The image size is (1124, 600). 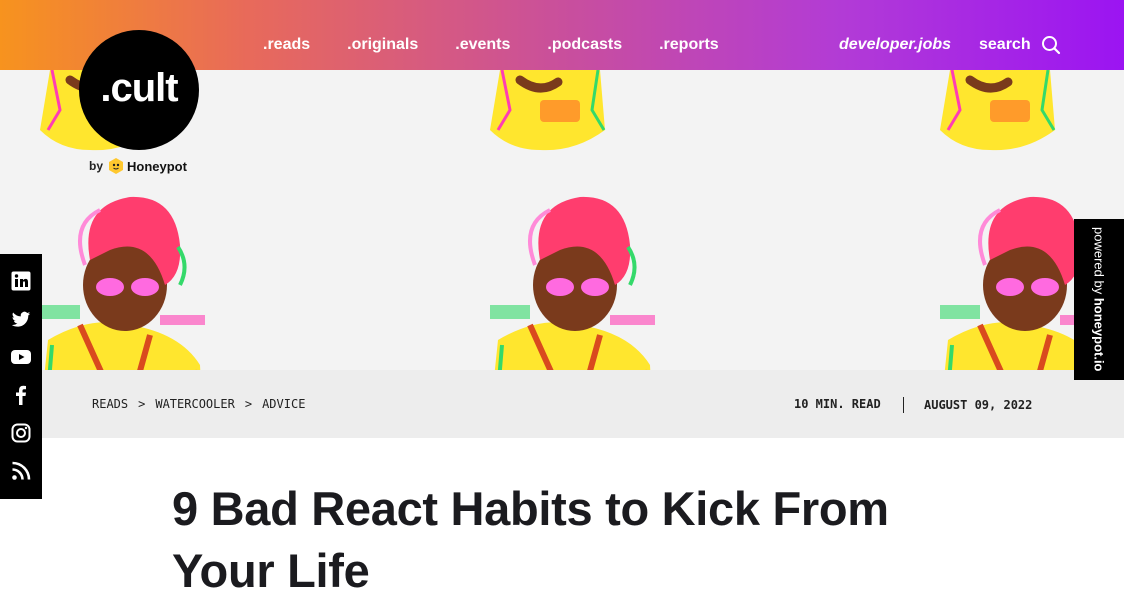 I want to click on figure-center, so click(x=570, y=283).